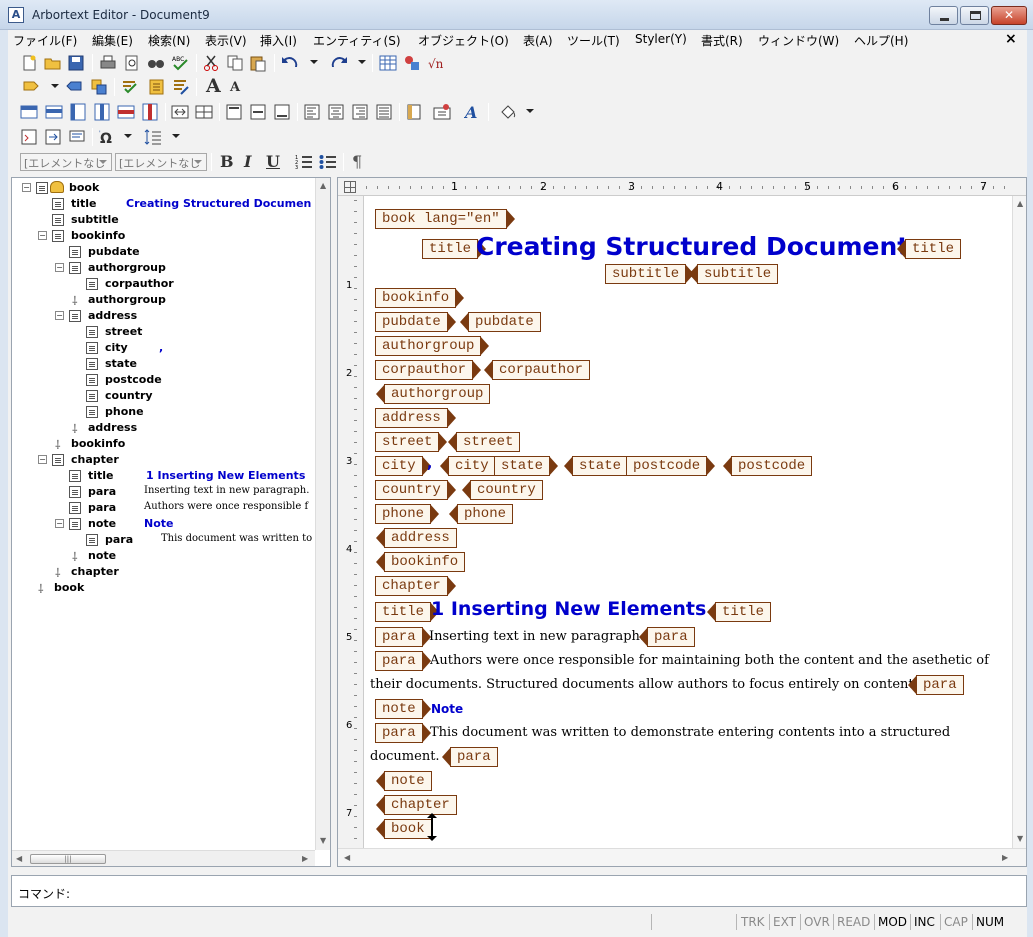 This screenshot has height=937, width=1033. Describe the element at coordinates (304, 162) in the screenshot. I see `numbered-list-icon: 123` at that location.